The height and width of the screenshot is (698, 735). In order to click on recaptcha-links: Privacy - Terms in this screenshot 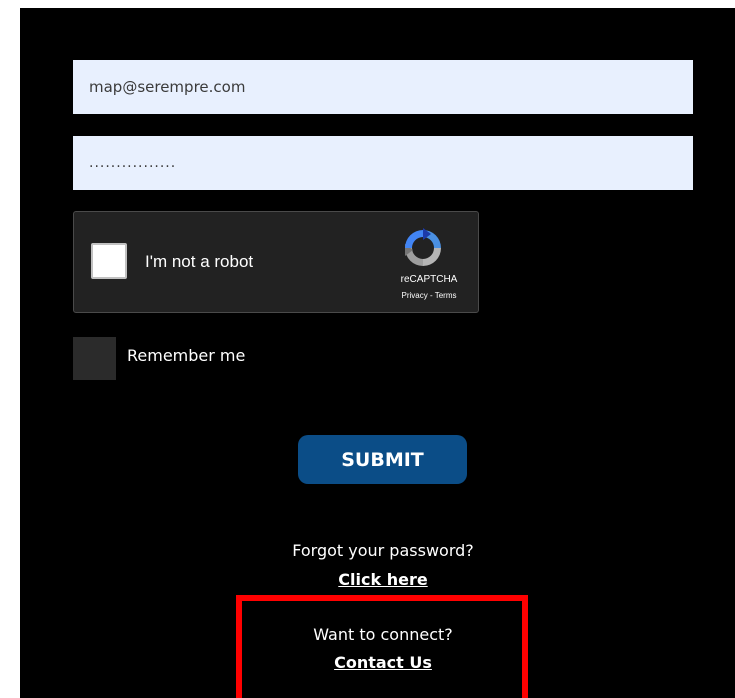, I will do `click(429, 295)`.